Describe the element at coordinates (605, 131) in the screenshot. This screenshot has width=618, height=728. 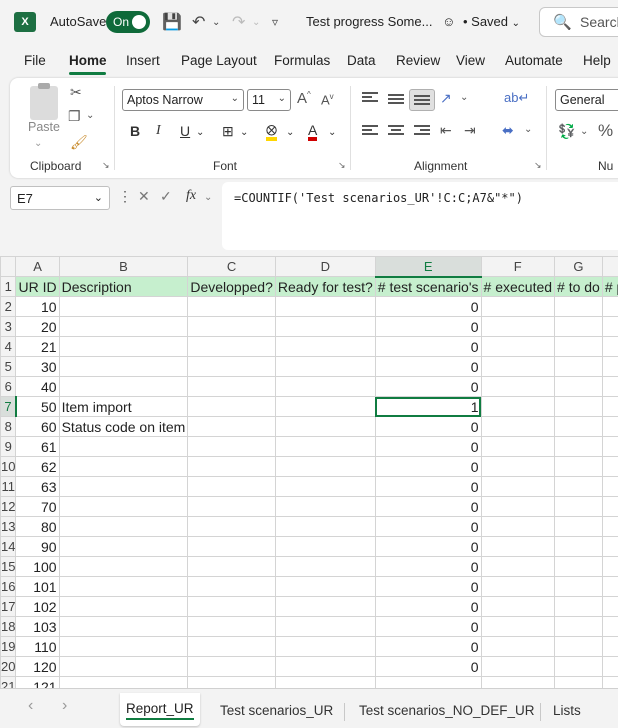
I see `percent-icon: %` at that location.